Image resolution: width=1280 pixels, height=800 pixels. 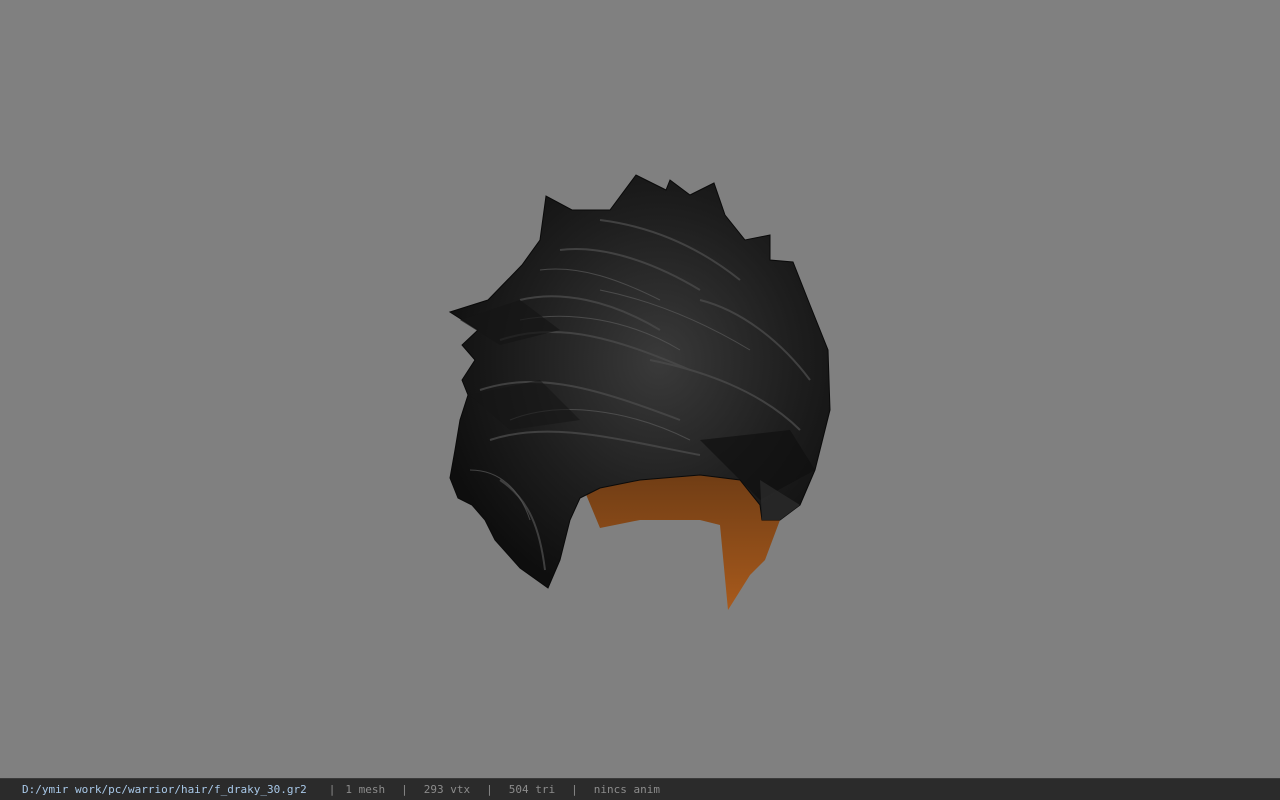 I want to click on triangle-count-label: 504 tri, so click(x=532, y=789).